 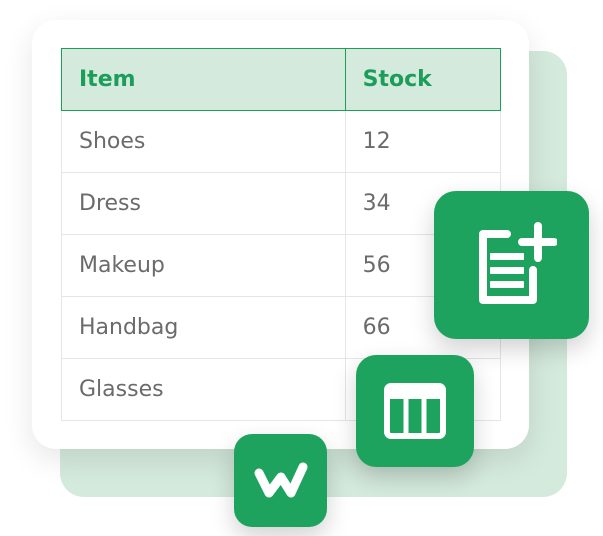 I want to click on item-cell: Shoes, so click(x=203, y=141).